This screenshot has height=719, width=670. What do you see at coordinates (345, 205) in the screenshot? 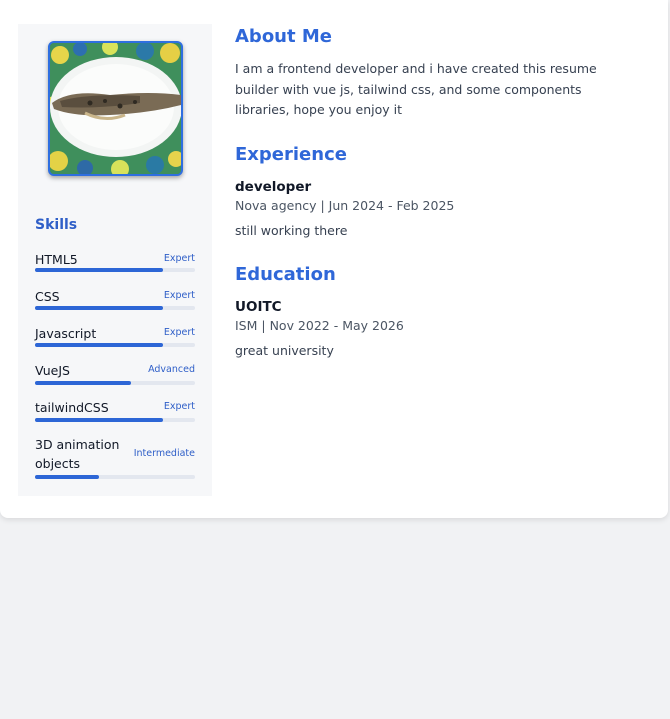
I see `experience-meta: Nova agency | Jun 2024 - Feb 2025` at bounding box center [345, 205].